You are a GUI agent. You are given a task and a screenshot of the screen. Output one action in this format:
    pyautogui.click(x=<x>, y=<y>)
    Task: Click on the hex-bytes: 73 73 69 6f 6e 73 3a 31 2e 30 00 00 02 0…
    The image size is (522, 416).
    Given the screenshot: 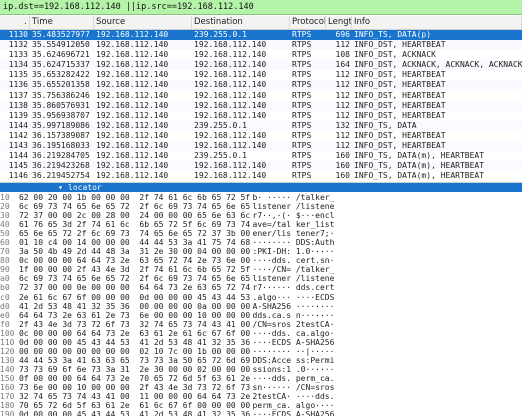 What is the action you would take?
    pyautogui.click(x=133, y=369)
    